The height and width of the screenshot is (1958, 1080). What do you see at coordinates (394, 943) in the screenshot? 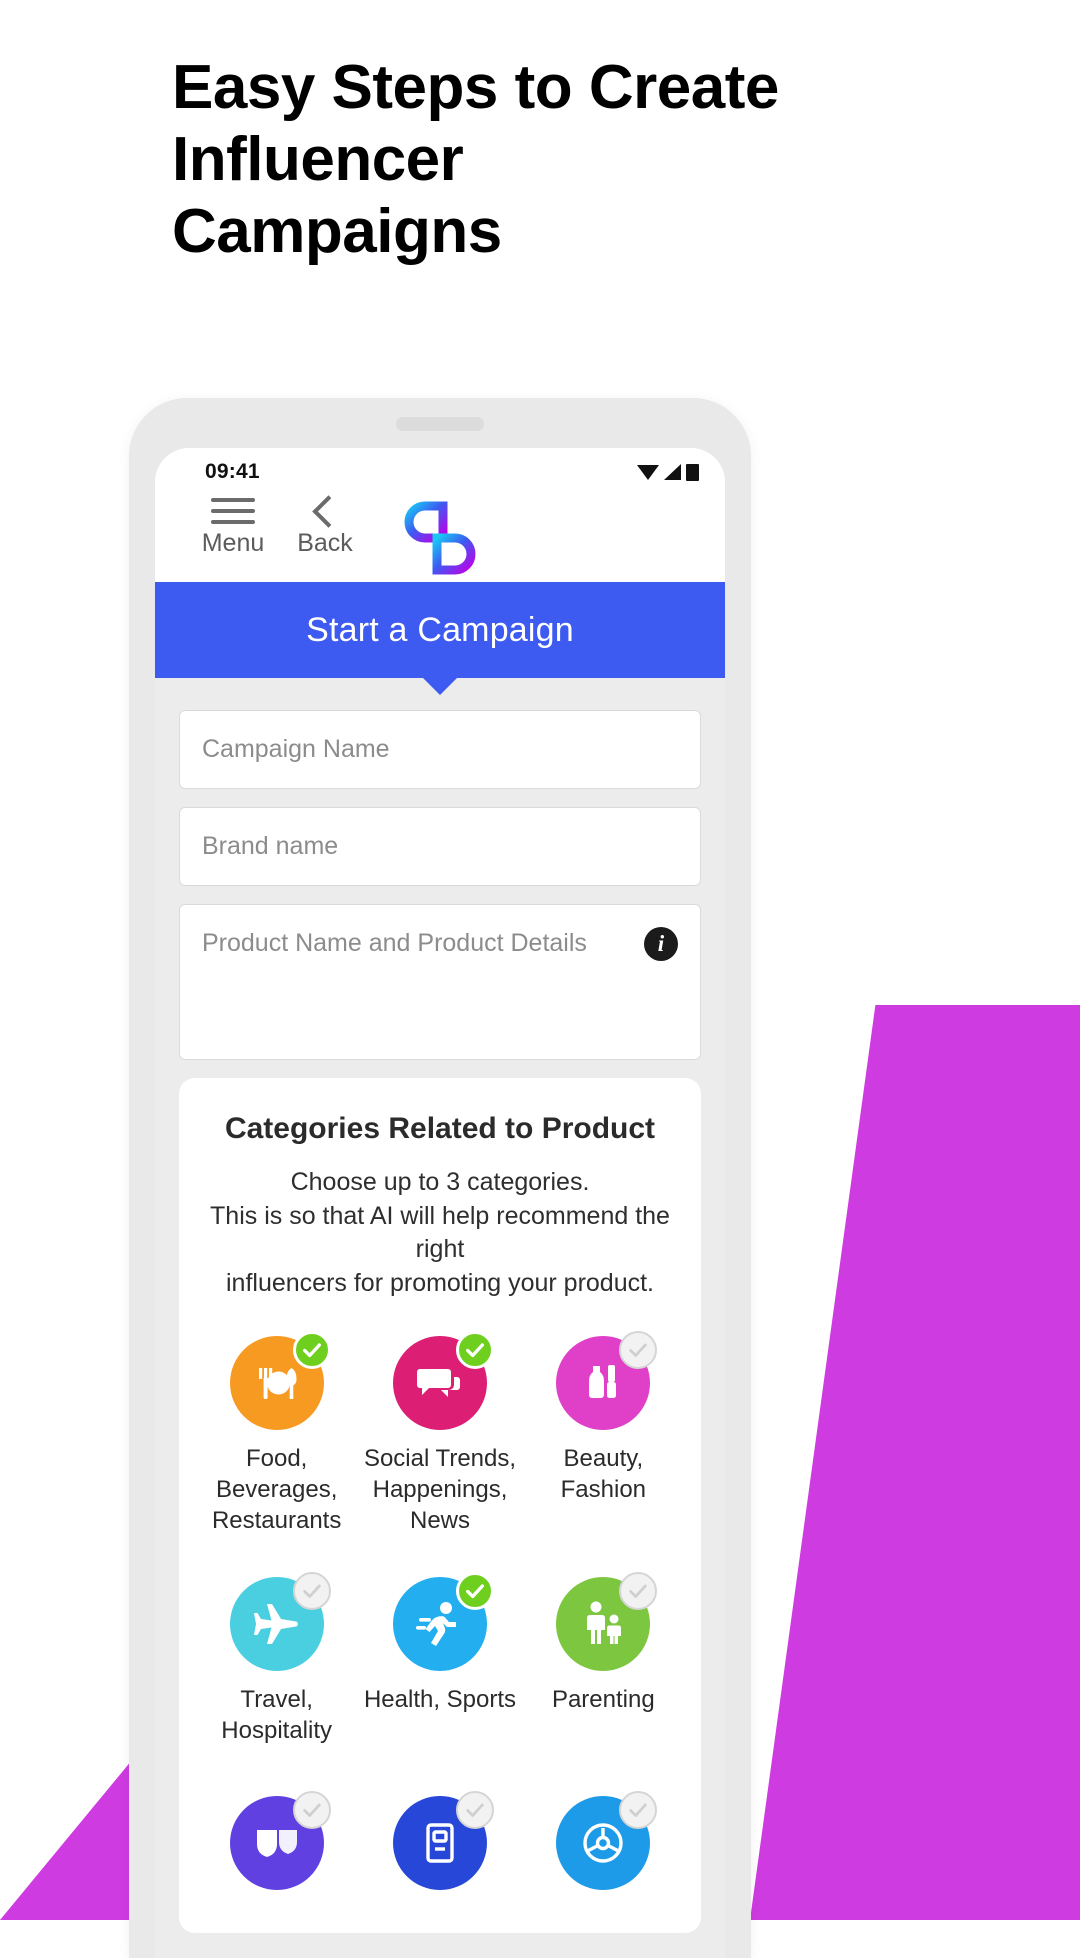
I see `product-details-placeholder: Product Name and Product Details` at bounding box center [394, 943].